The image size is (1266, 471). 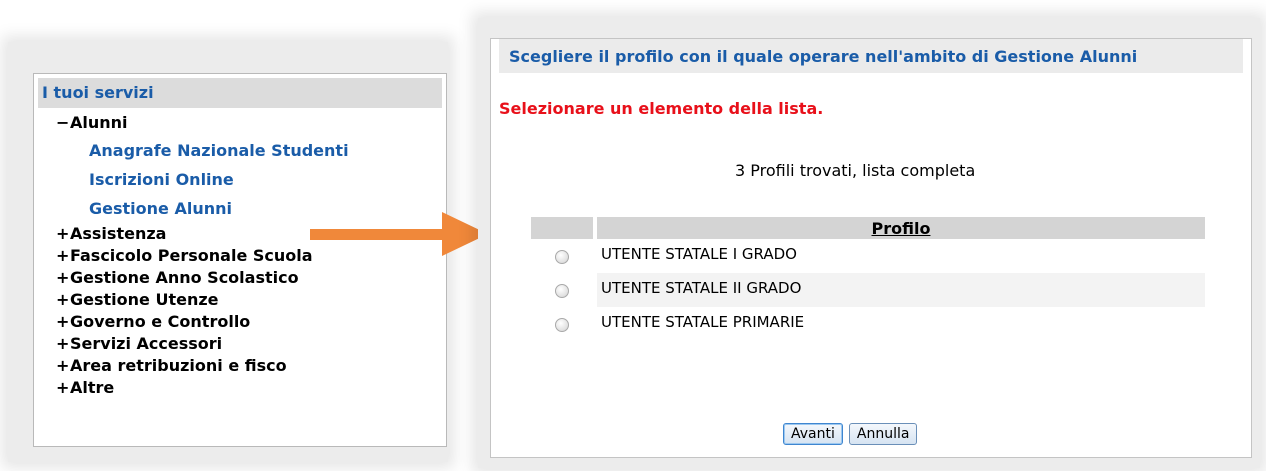 What do you see at coordinates (240, 344) in the screenshot?
I see `tree-item-servizi-accessori: +Servizi Accessori` at bounding box center [240, 344].